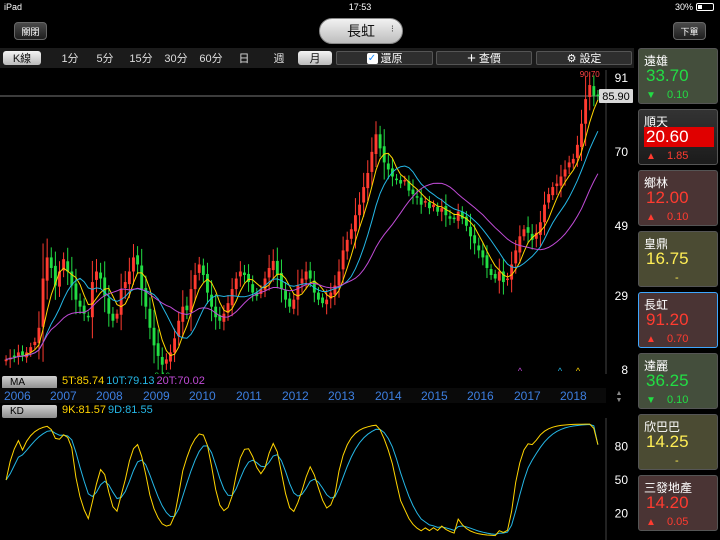 Image resolution: width=720 pixels, height=540 pixels. I want to click on watchlist-item: 達麗 36.25 ▼ 0.10, so click(678, 381).